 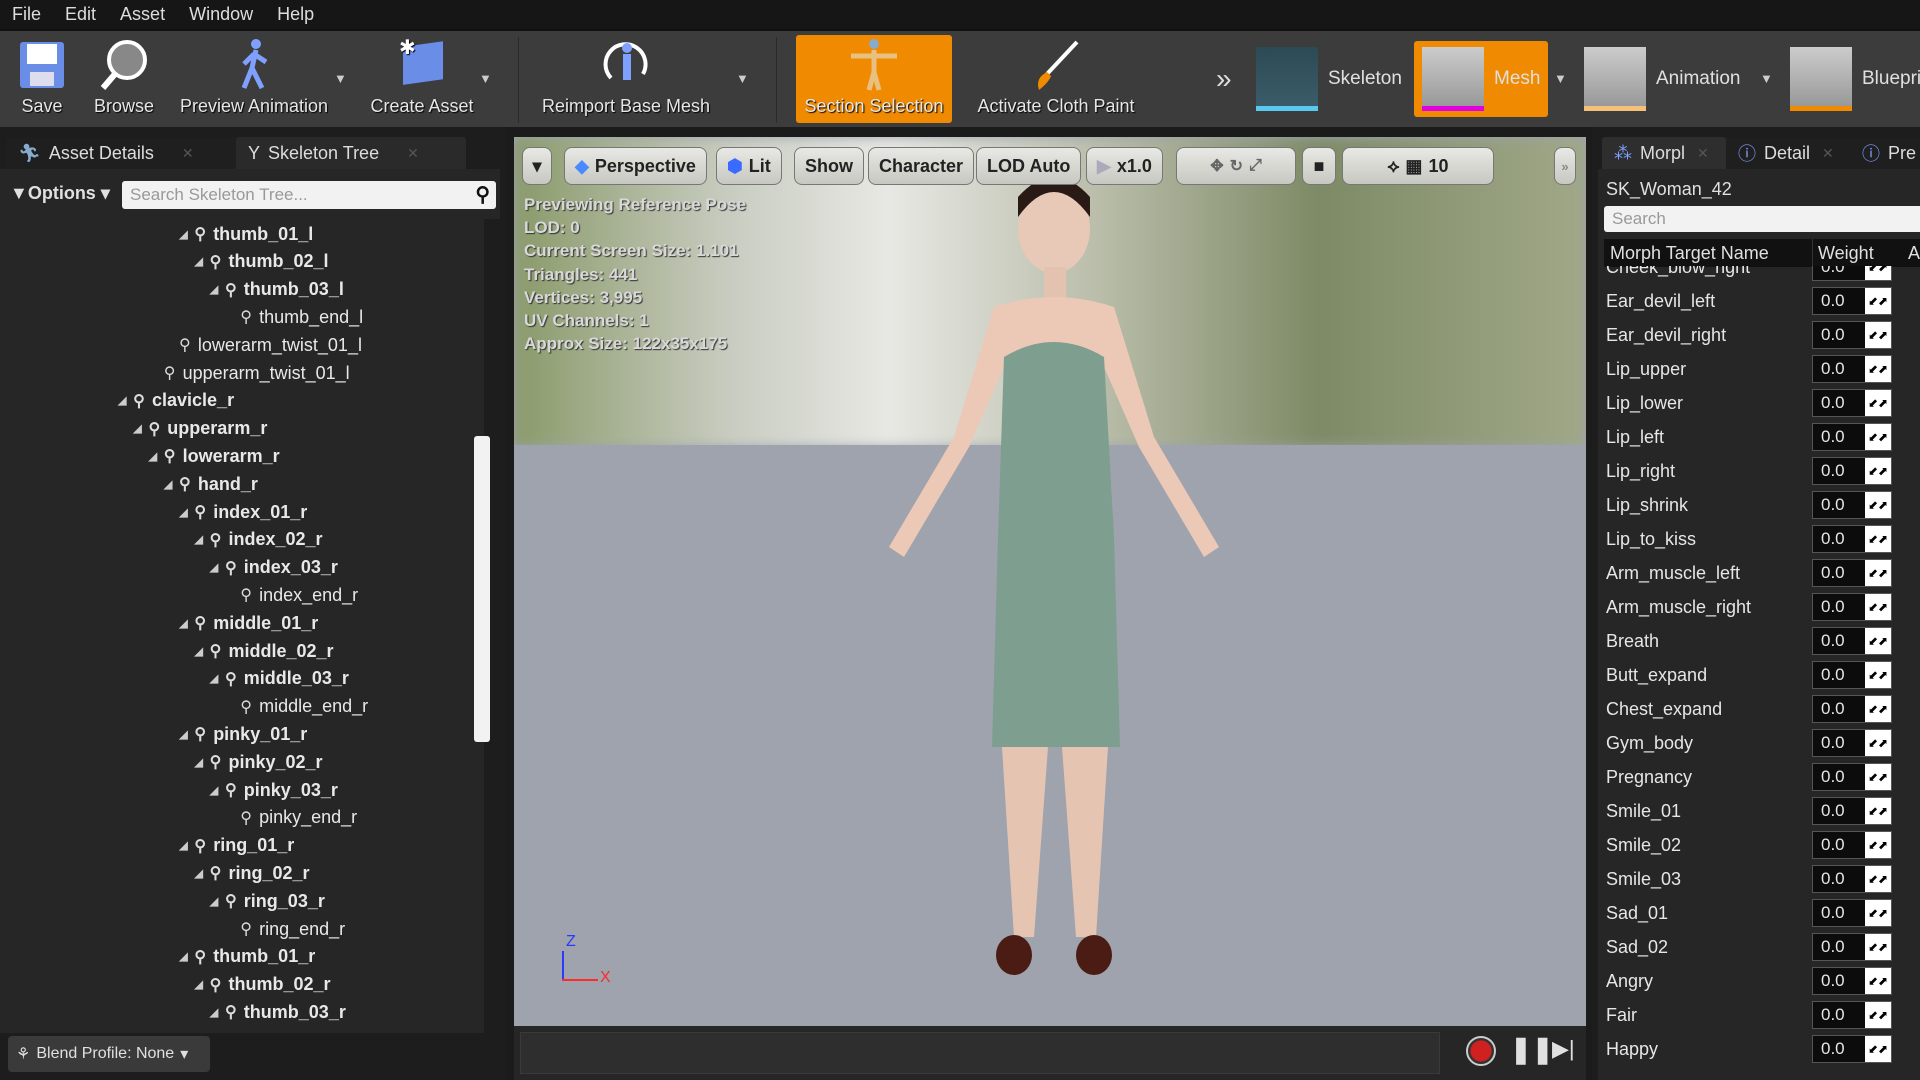 I want to click on options-dropdown: ▼Options ▾, so click(x=60, y=193).